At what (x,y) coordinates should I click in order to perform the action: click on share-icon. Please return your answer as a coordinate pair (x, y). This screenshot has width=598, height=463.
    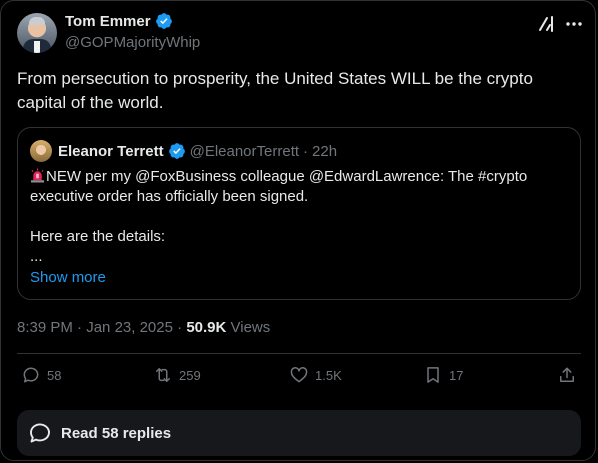
    Looking at the image, I should click on (567, 374).